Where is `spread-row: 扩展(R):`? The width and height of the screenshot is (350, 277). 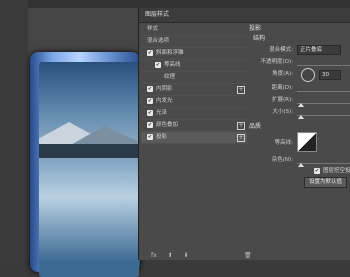
spread-row: 扩展(R): is located at coordinates (299, 100).